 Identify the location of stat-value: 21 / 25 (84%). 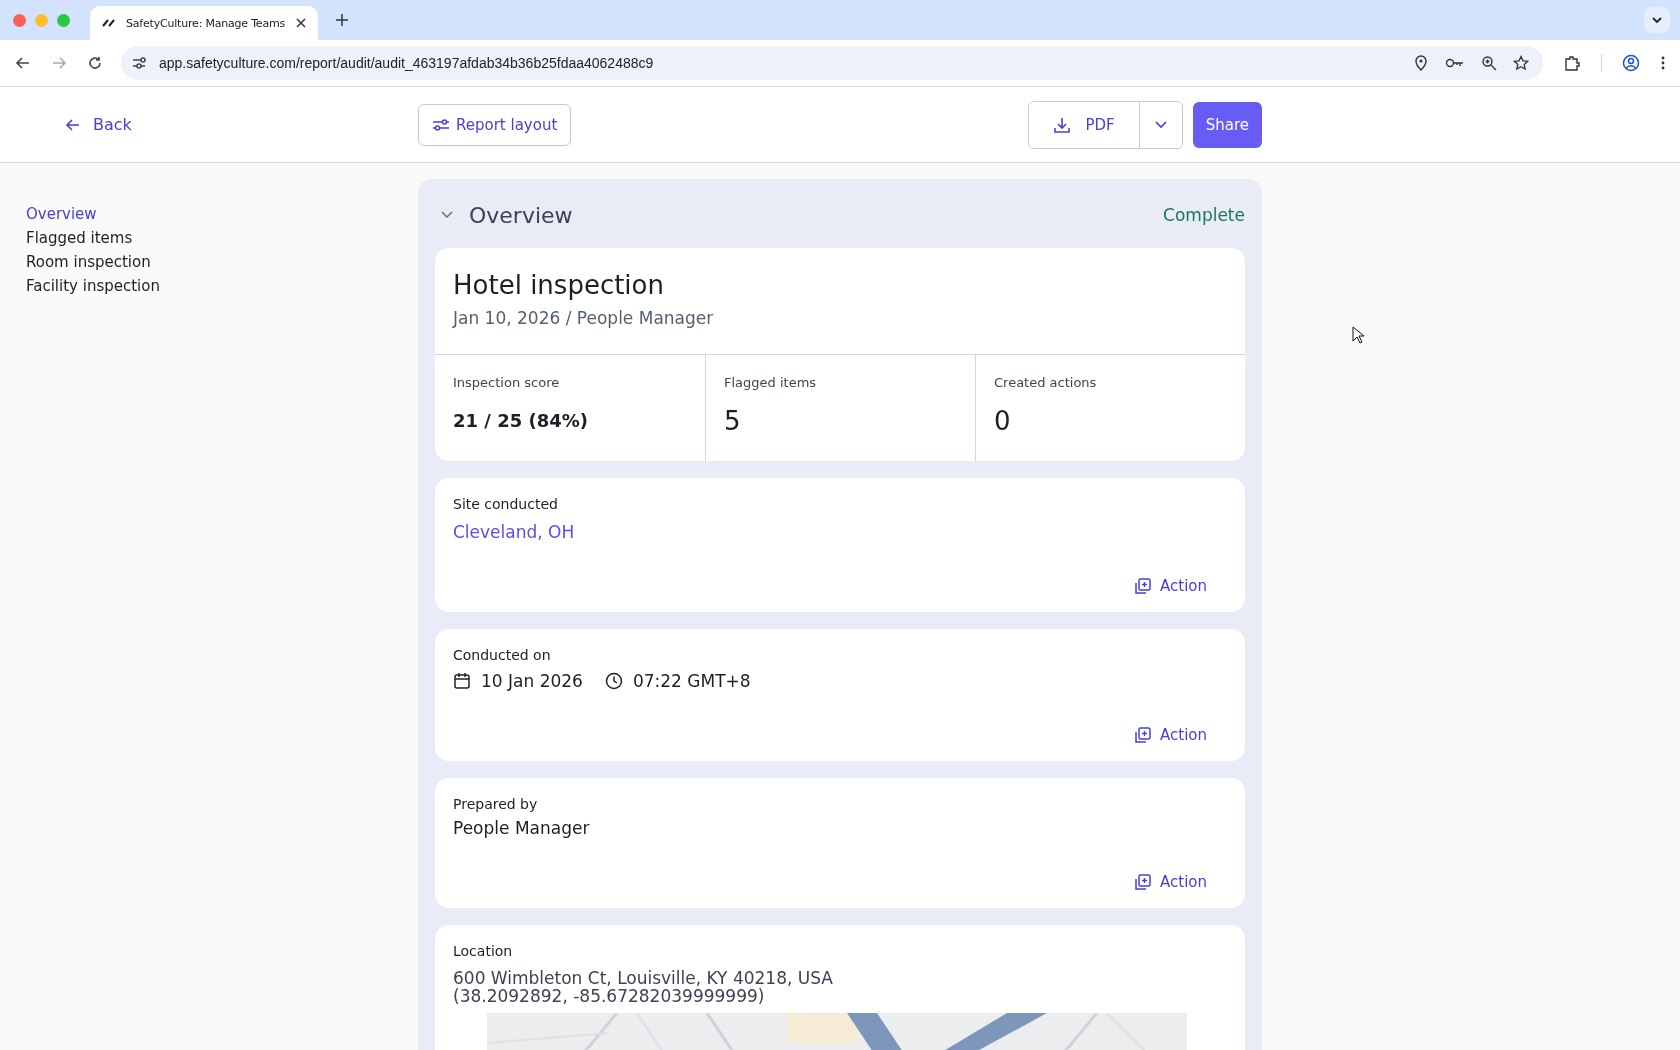
(521, 420).